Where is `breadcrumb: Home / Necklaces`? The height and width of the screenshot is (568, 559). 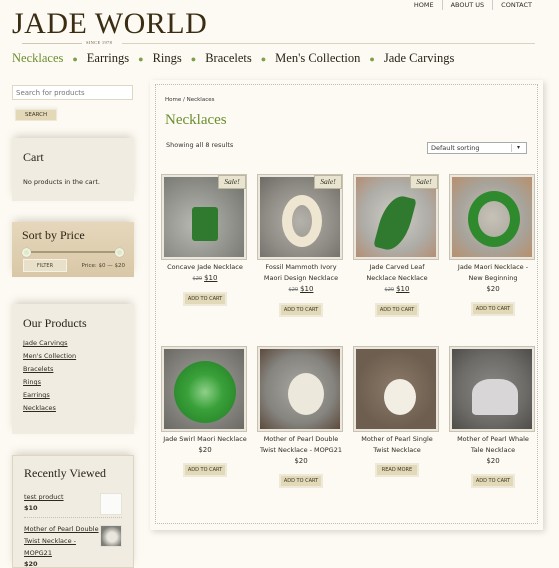
breadcrumb: Home / Necklaces is located at coordinates (189, 100).